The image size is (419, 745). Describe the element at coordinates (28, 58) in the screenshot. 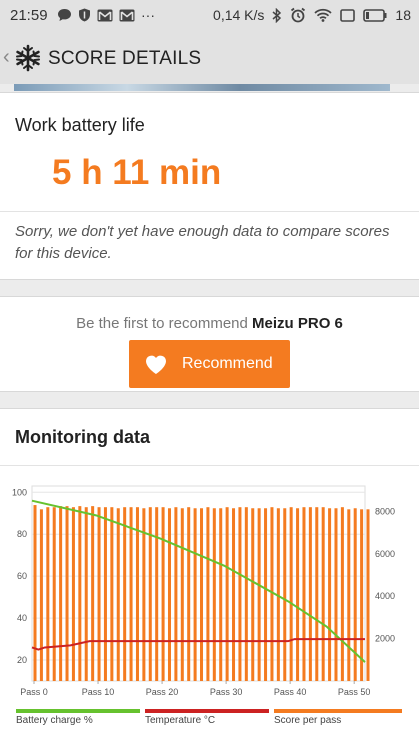

I see `3dmark-snowflake-icon` at that location.